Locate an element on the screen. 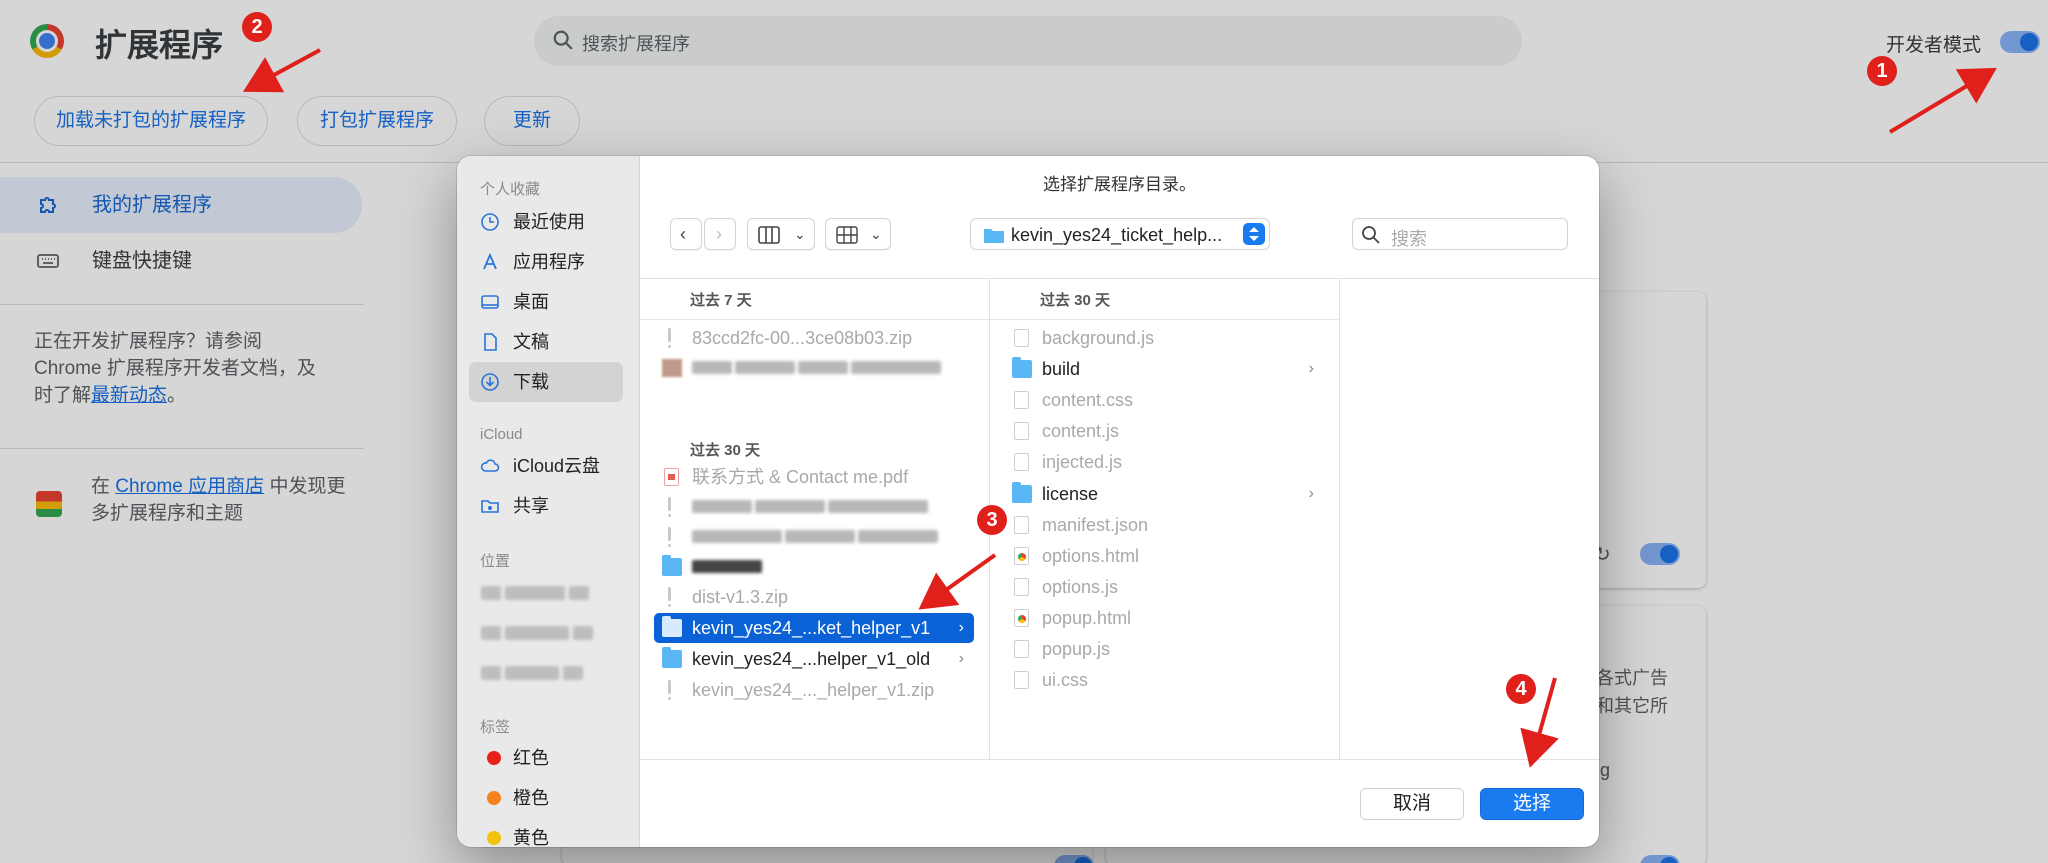 The width and height of the screenshot is (2048, 863). annotation-badge: 3 is located at coordinates (992, 520).